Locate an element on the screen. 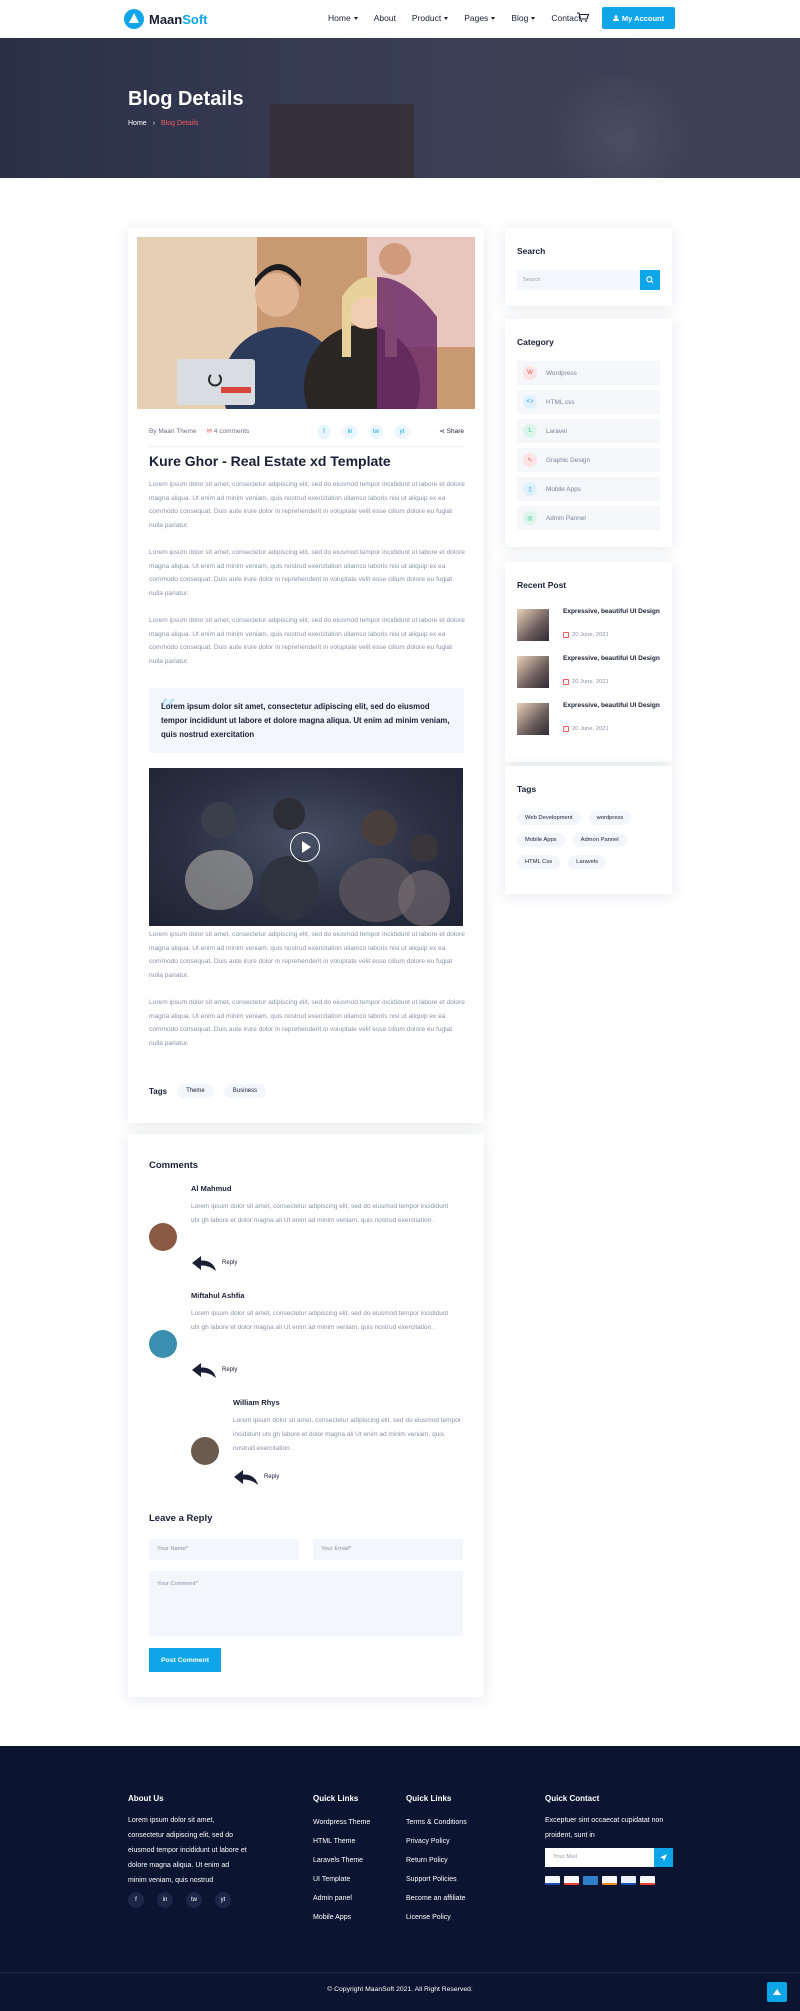 The image size is (800, 2011). brand-logo: MaanSoft is located at coordinates (166, 19).